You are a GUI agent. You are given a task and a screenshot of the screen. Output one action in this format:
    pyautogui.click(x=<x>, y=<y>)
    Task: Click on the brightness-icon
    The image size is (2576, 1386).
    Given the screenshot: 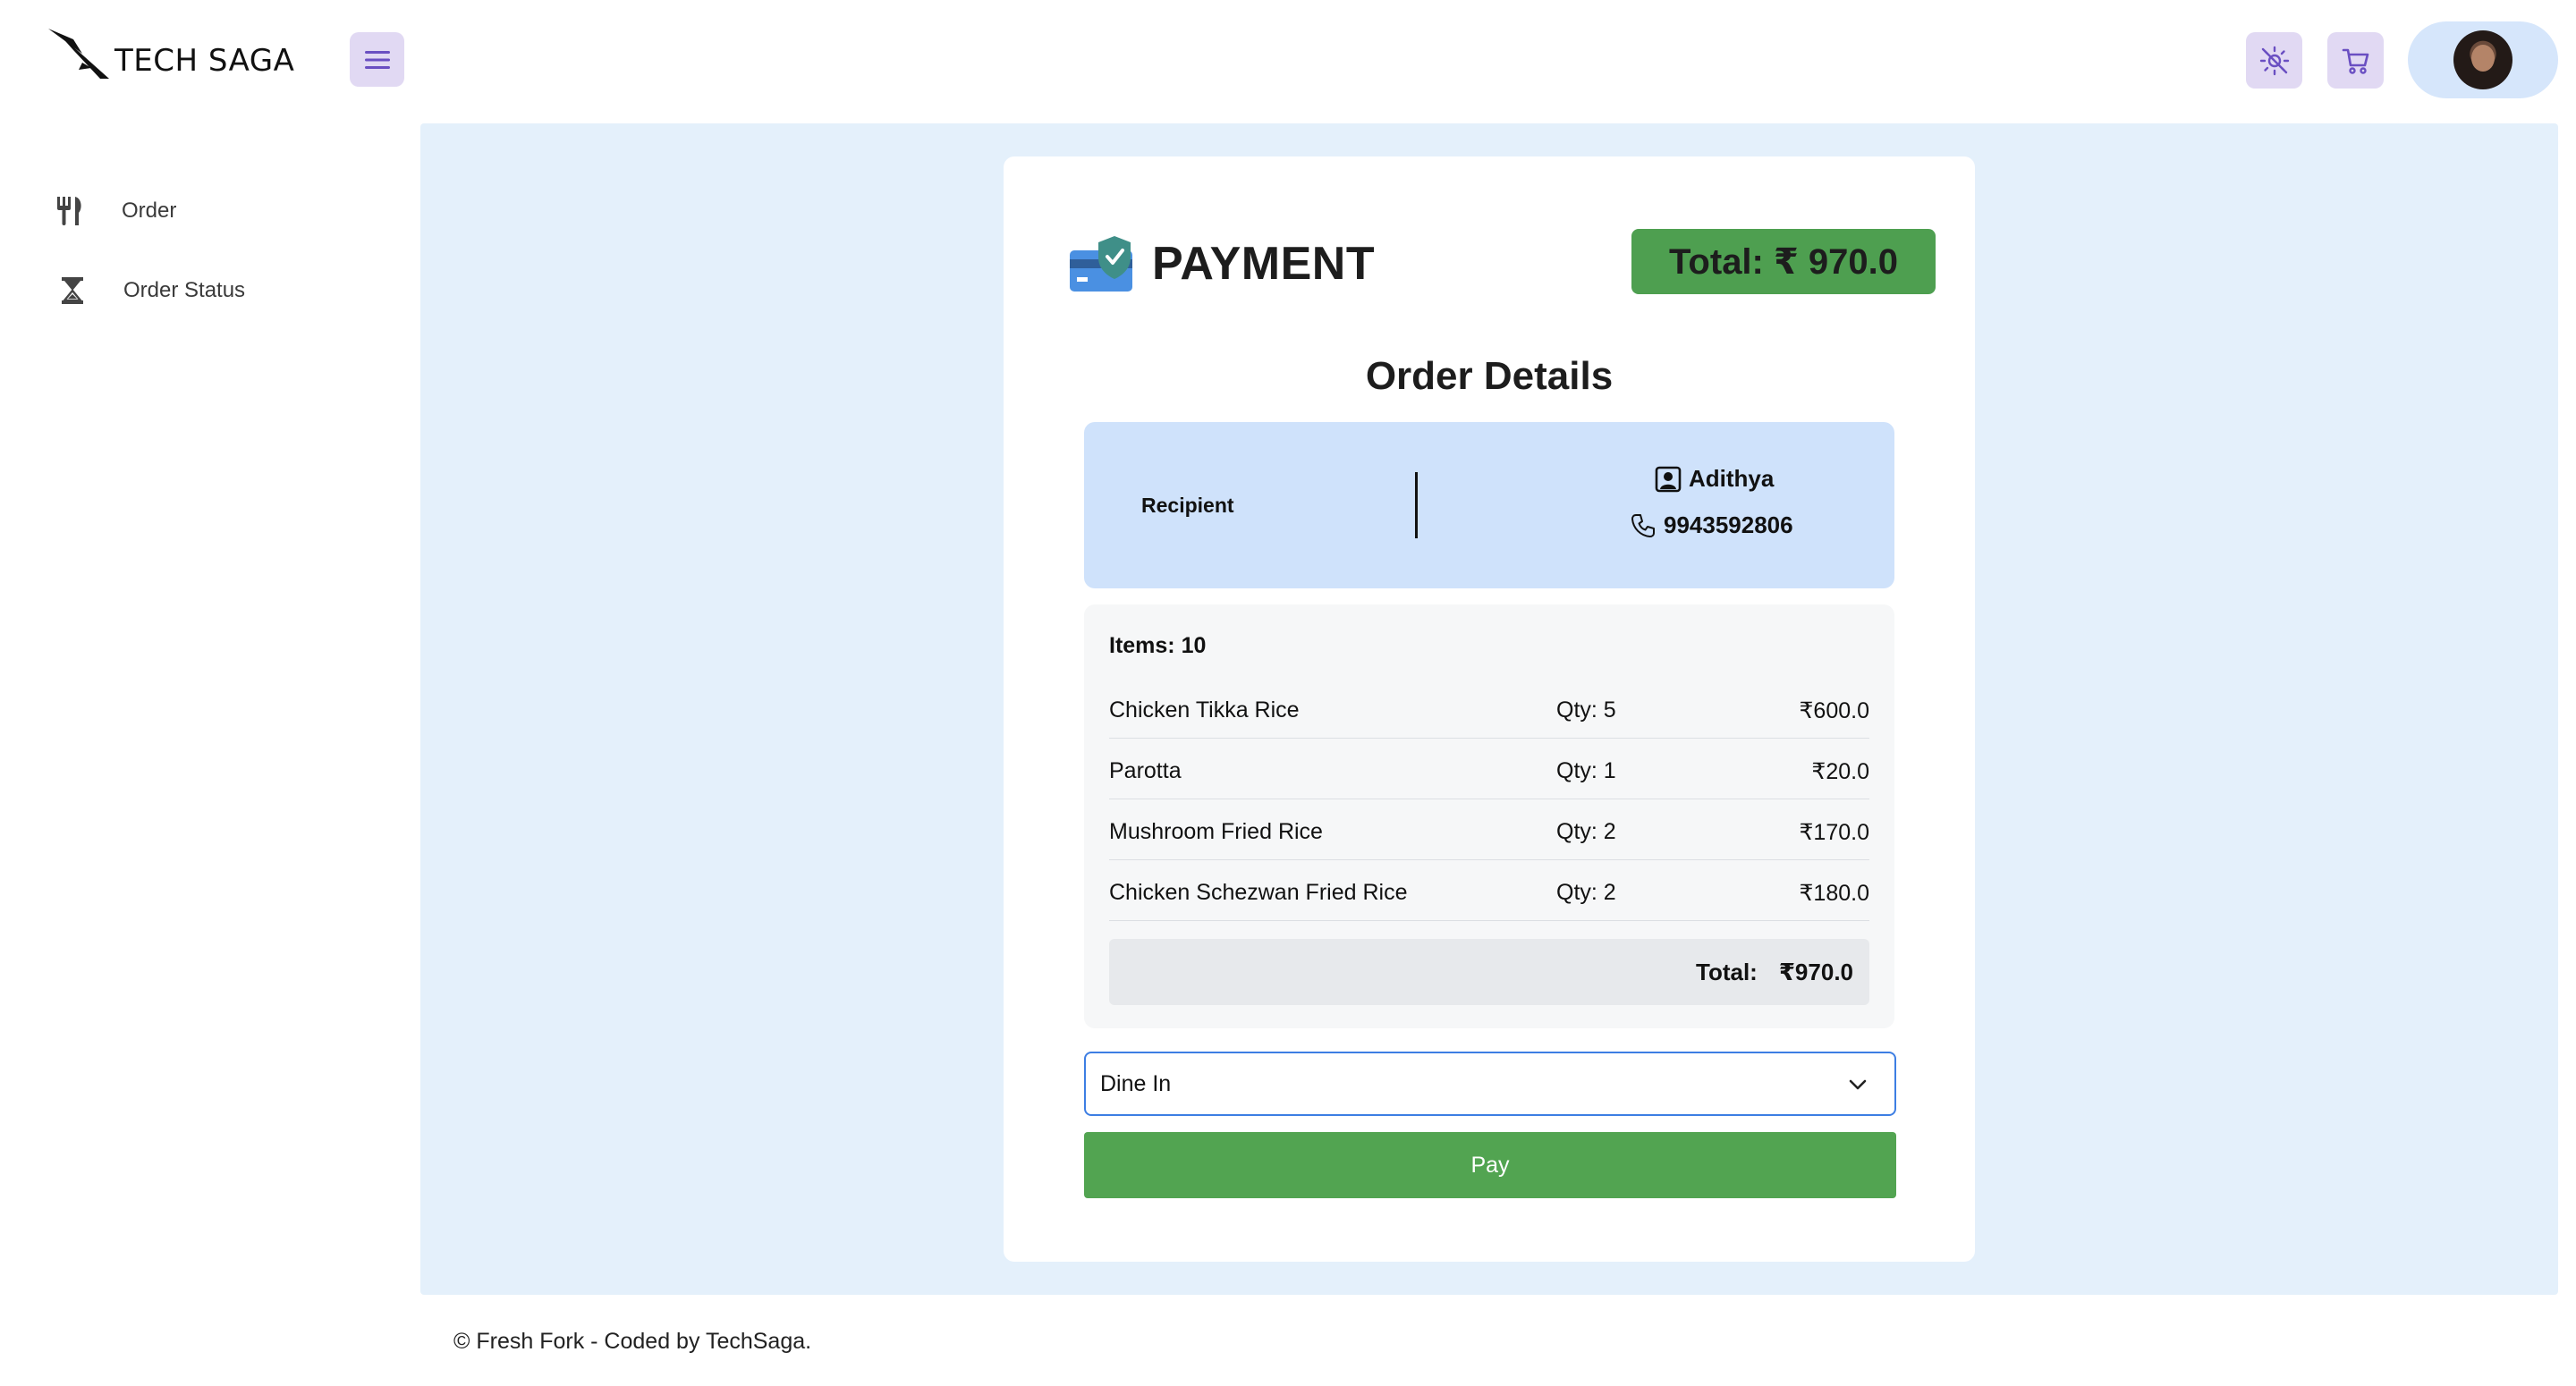 What is the action you would take?
    pyautogui.click(x=2274, y=61)
    